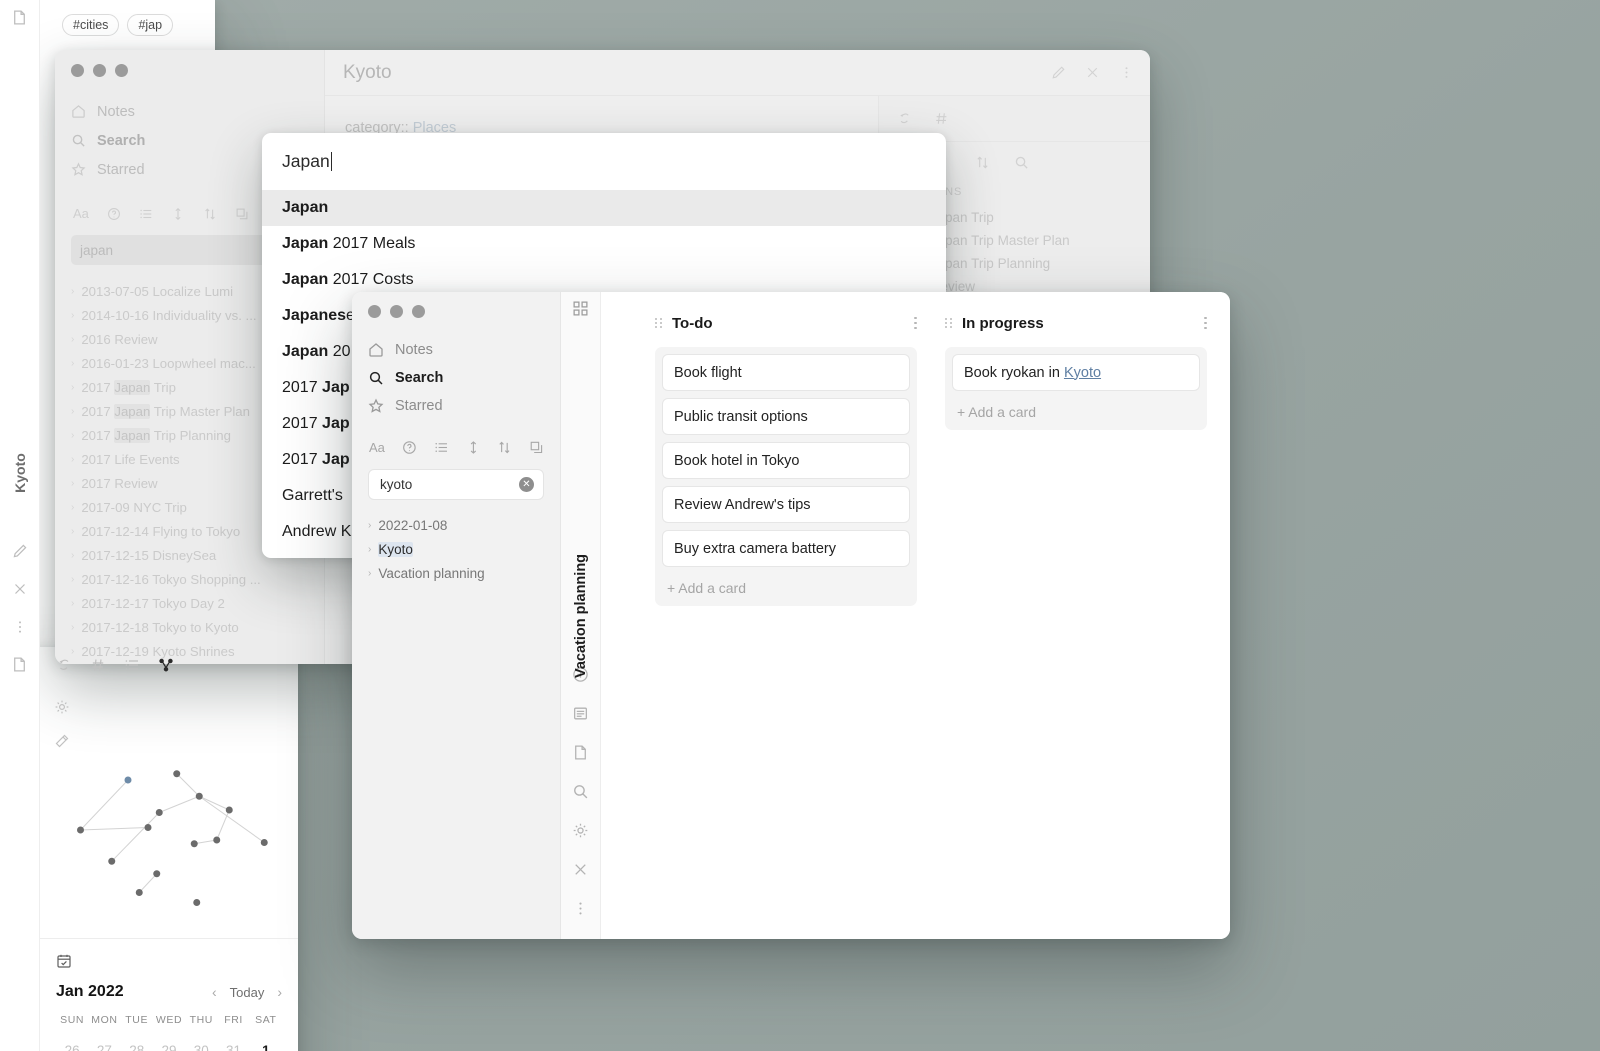 This screenshot has height=1051, width=1600. I want to click on search-result-item: › 2022-01-08, so click(456, 525).